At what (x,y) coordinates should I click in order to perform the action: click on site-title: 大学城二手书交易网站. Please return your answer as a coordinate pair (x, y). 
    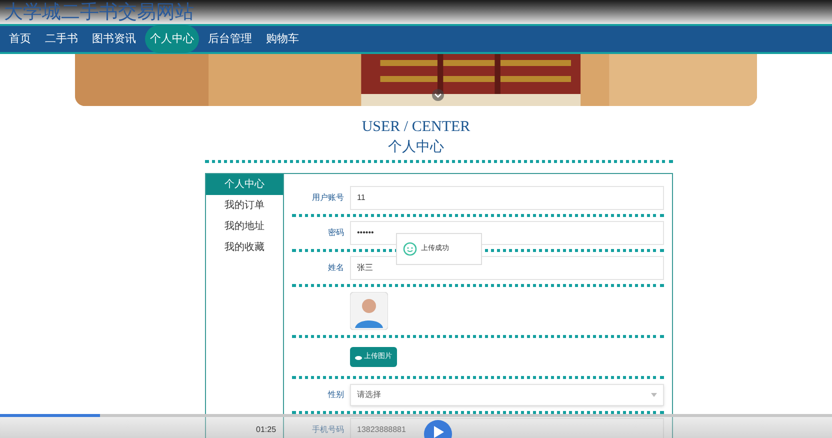
    Looking at the image, I should click on (99, 13).